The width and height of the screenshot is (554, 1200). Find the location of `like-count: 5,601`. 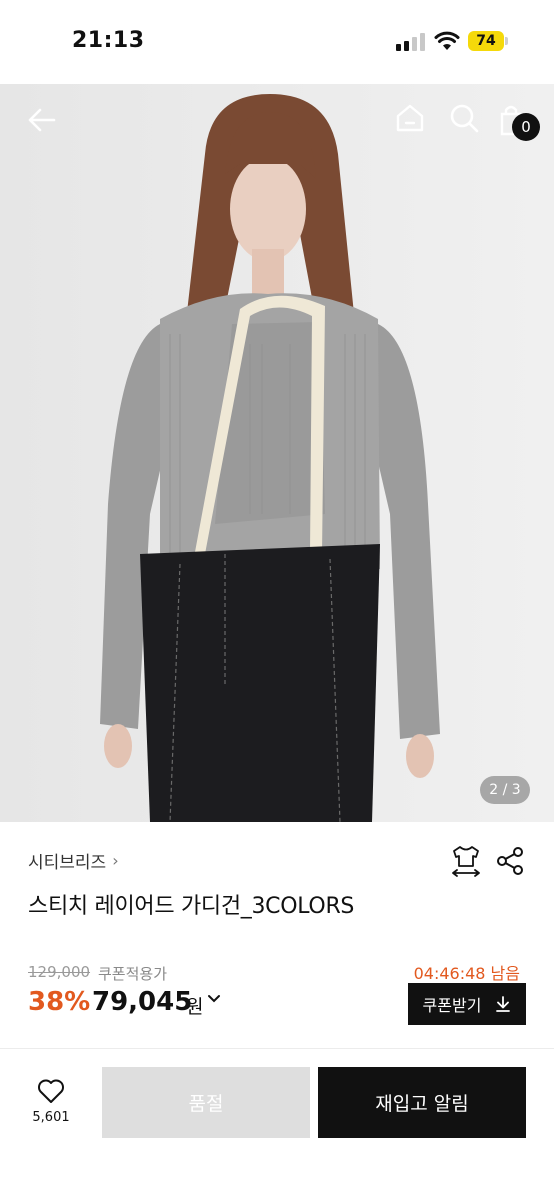

like-count: 5,601 is located at coordinates (51, 1117).